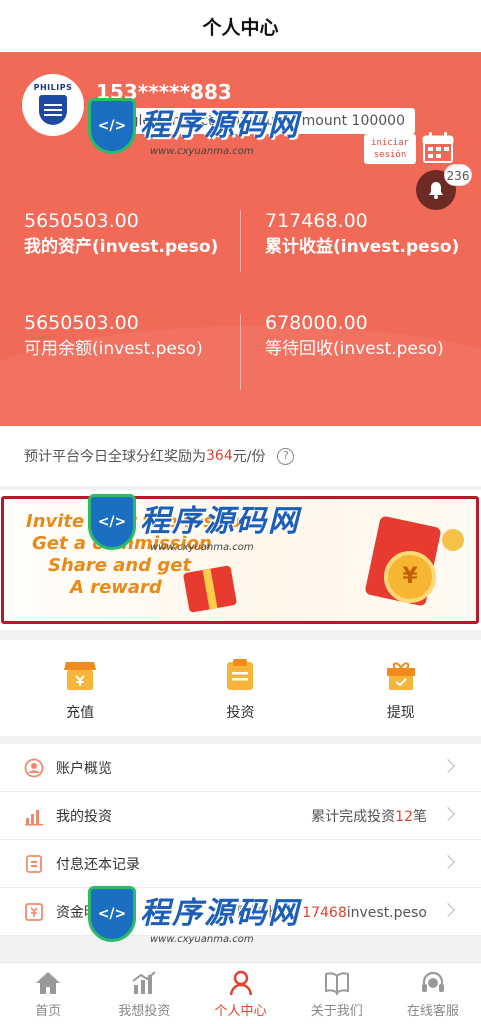 The image size is (481, 1024). Describe the element at coordinates (410, 577) in the screenshot. I see `coin-icon: ¥` at that location.